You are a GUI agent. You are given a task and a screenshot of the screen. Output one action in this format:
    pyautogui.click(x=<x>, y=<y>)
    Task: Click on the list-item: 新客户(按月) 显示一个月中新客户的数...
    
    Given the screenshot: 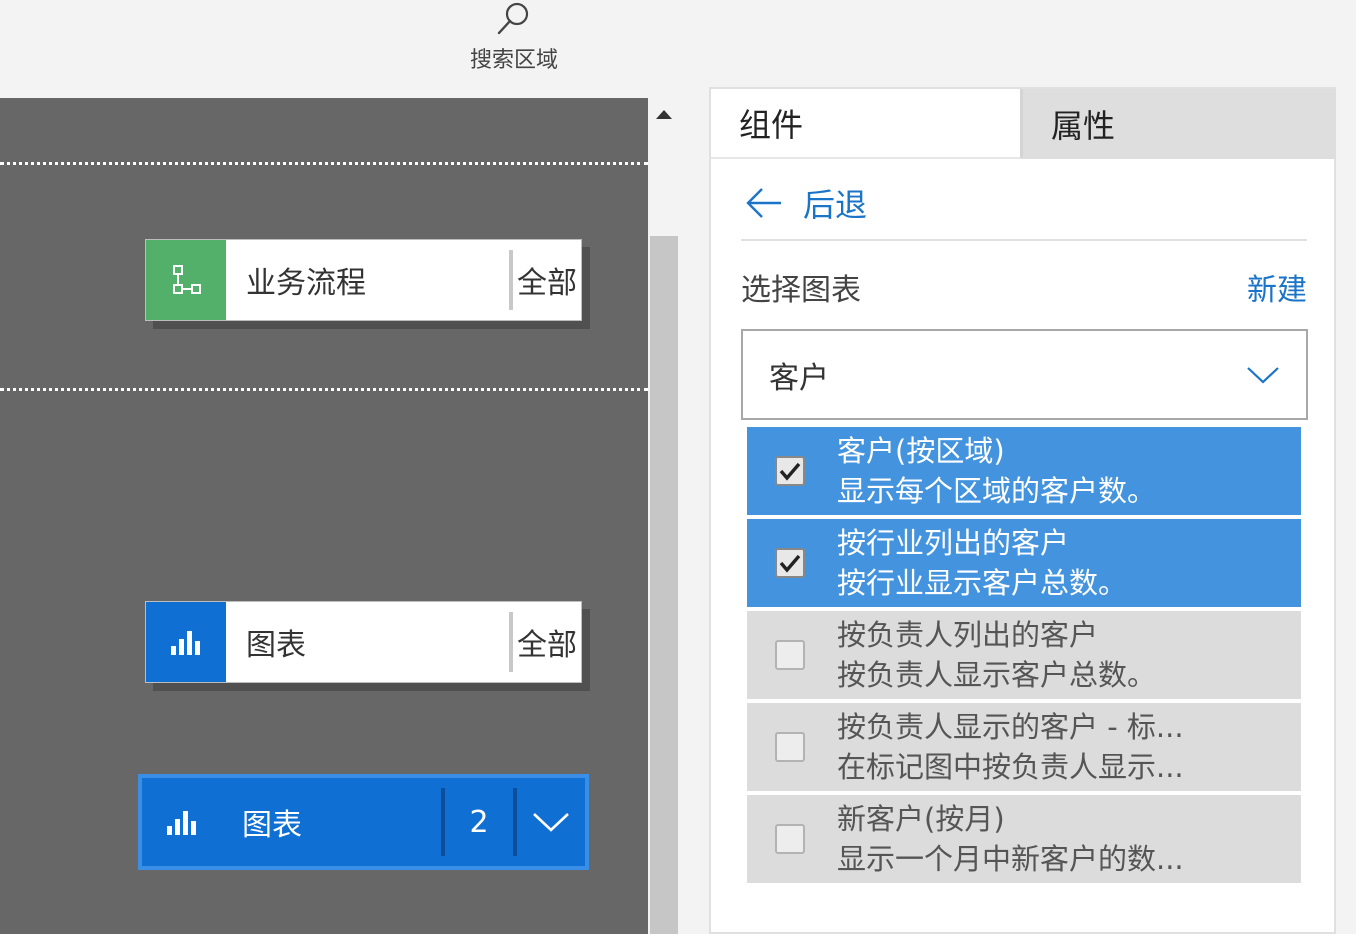 What is the action you would take?
    pyautogui.click(x=1024, y=839)
    